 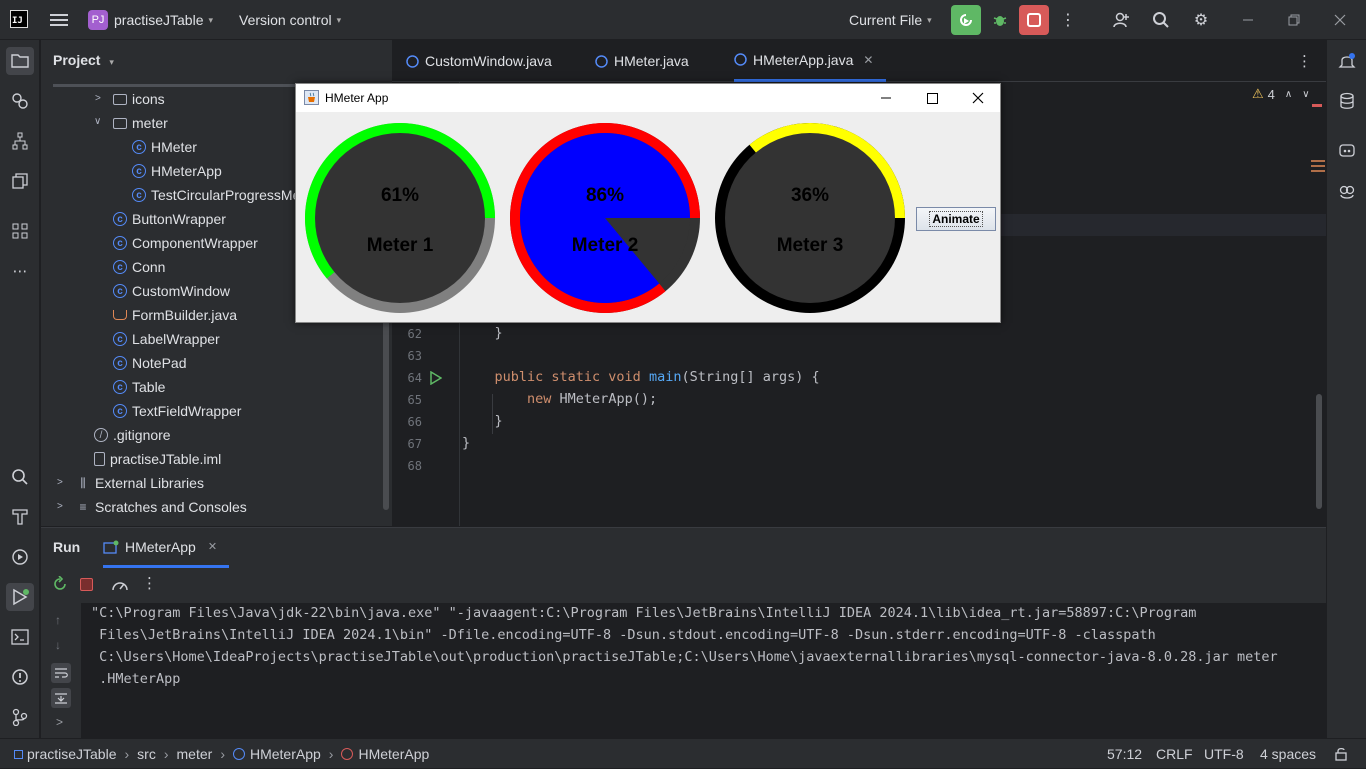 What do you see at coordinates (120, 291) in the screenshot?
I see `class-icon: c` at bounding box center [120, 291].